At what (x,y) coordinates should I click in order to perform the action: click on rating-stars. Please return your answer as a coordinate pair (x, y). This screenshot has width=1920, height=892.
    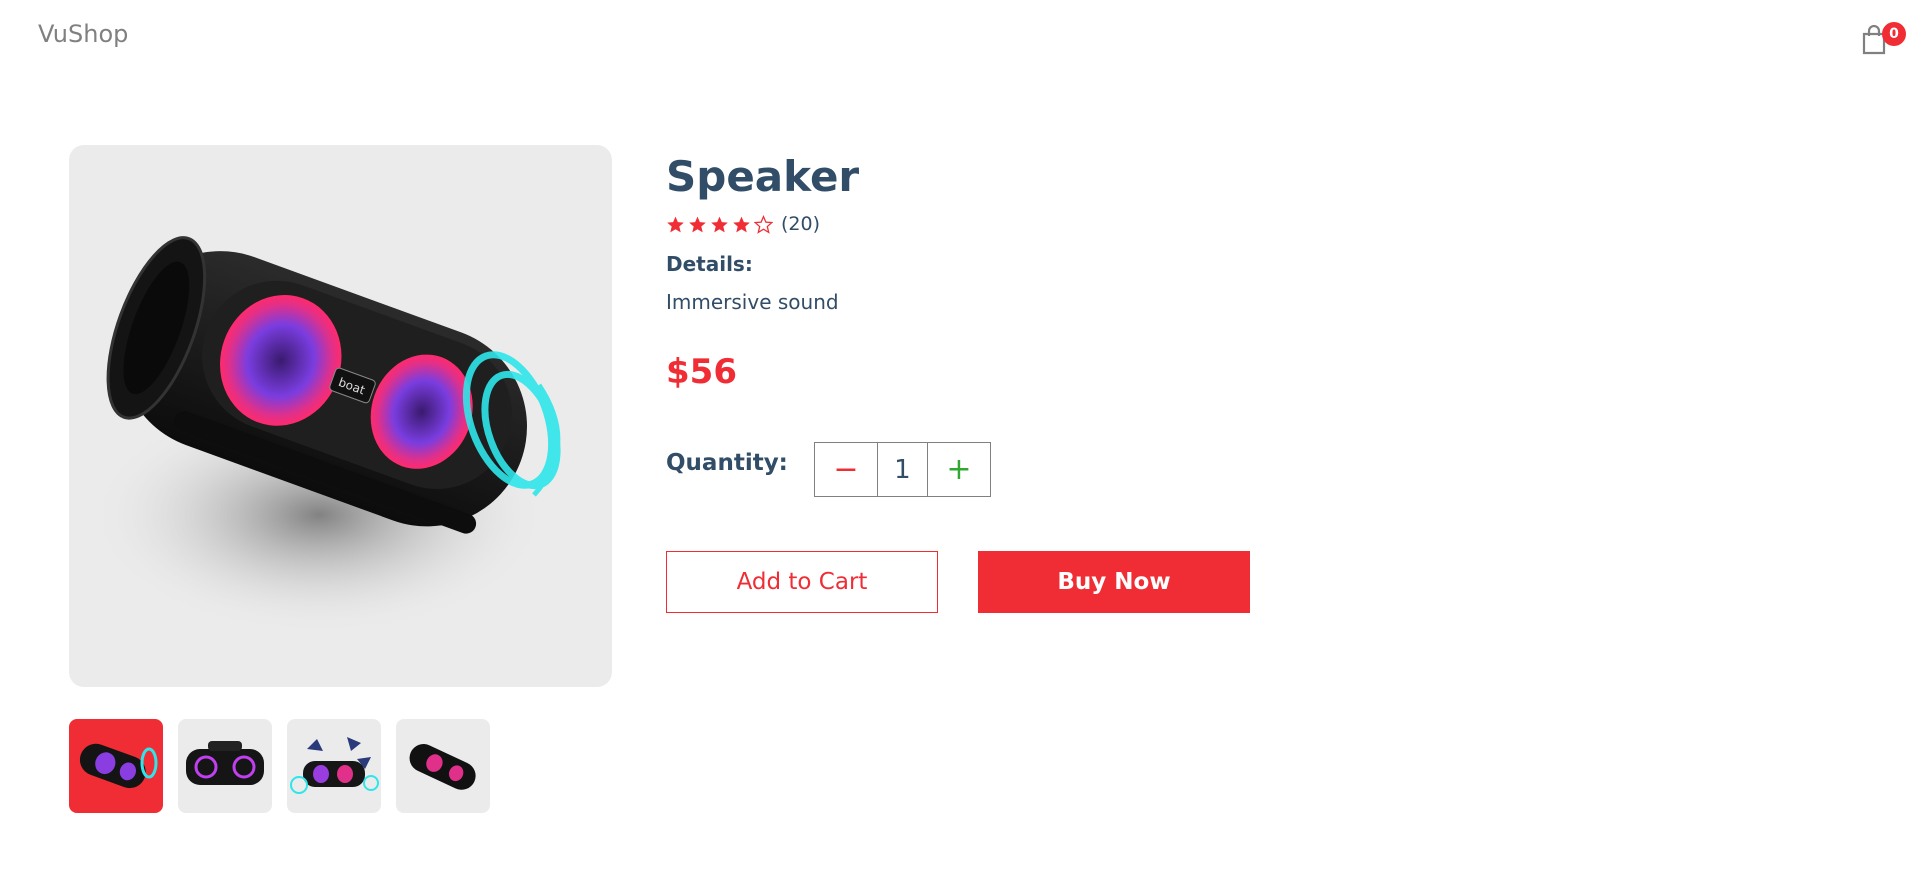
    Looking at the image, I should click on (719, 224).